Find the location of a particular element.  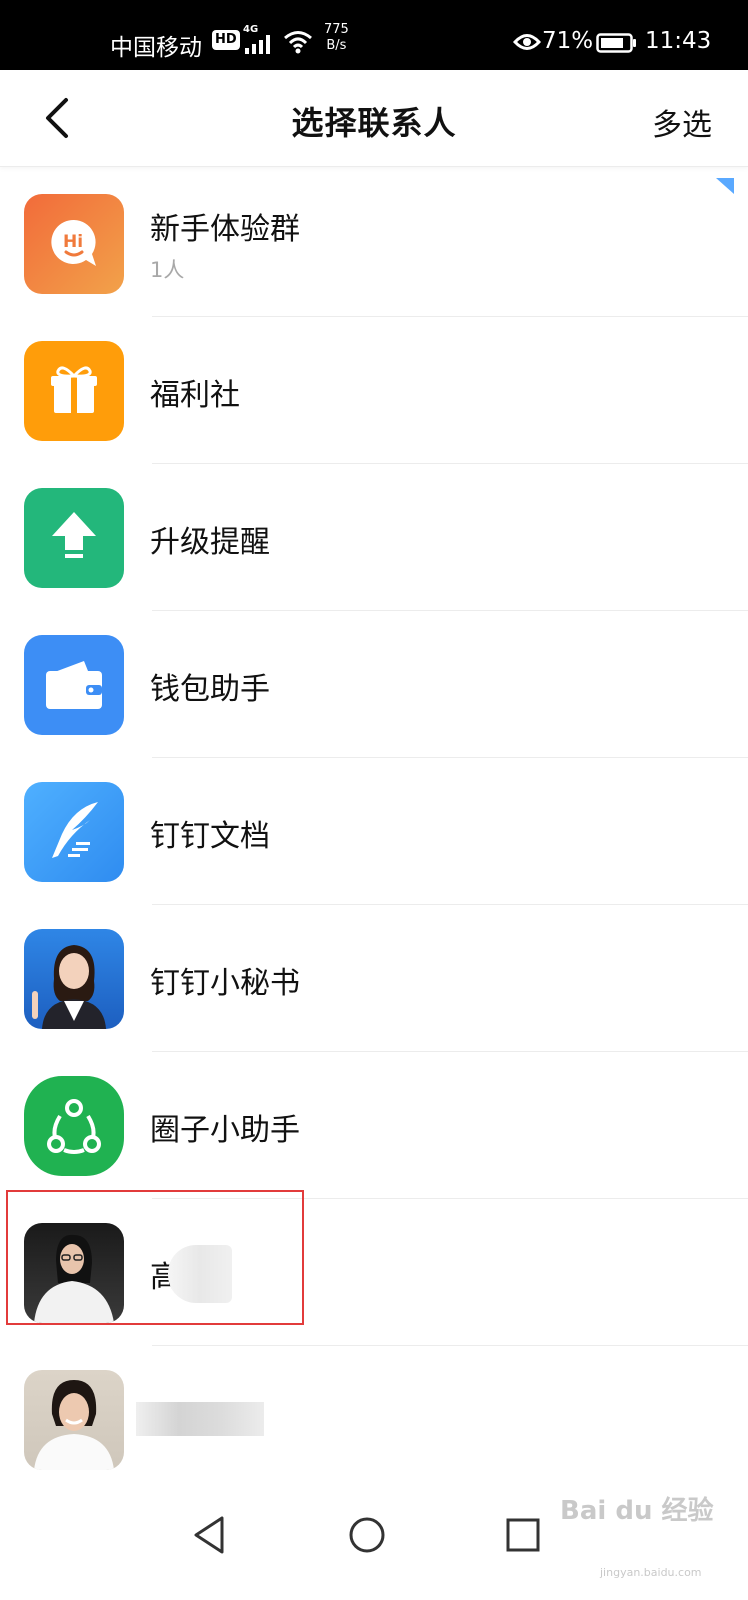

list-item: 钱包助手 is located at coordinates (374, 684).